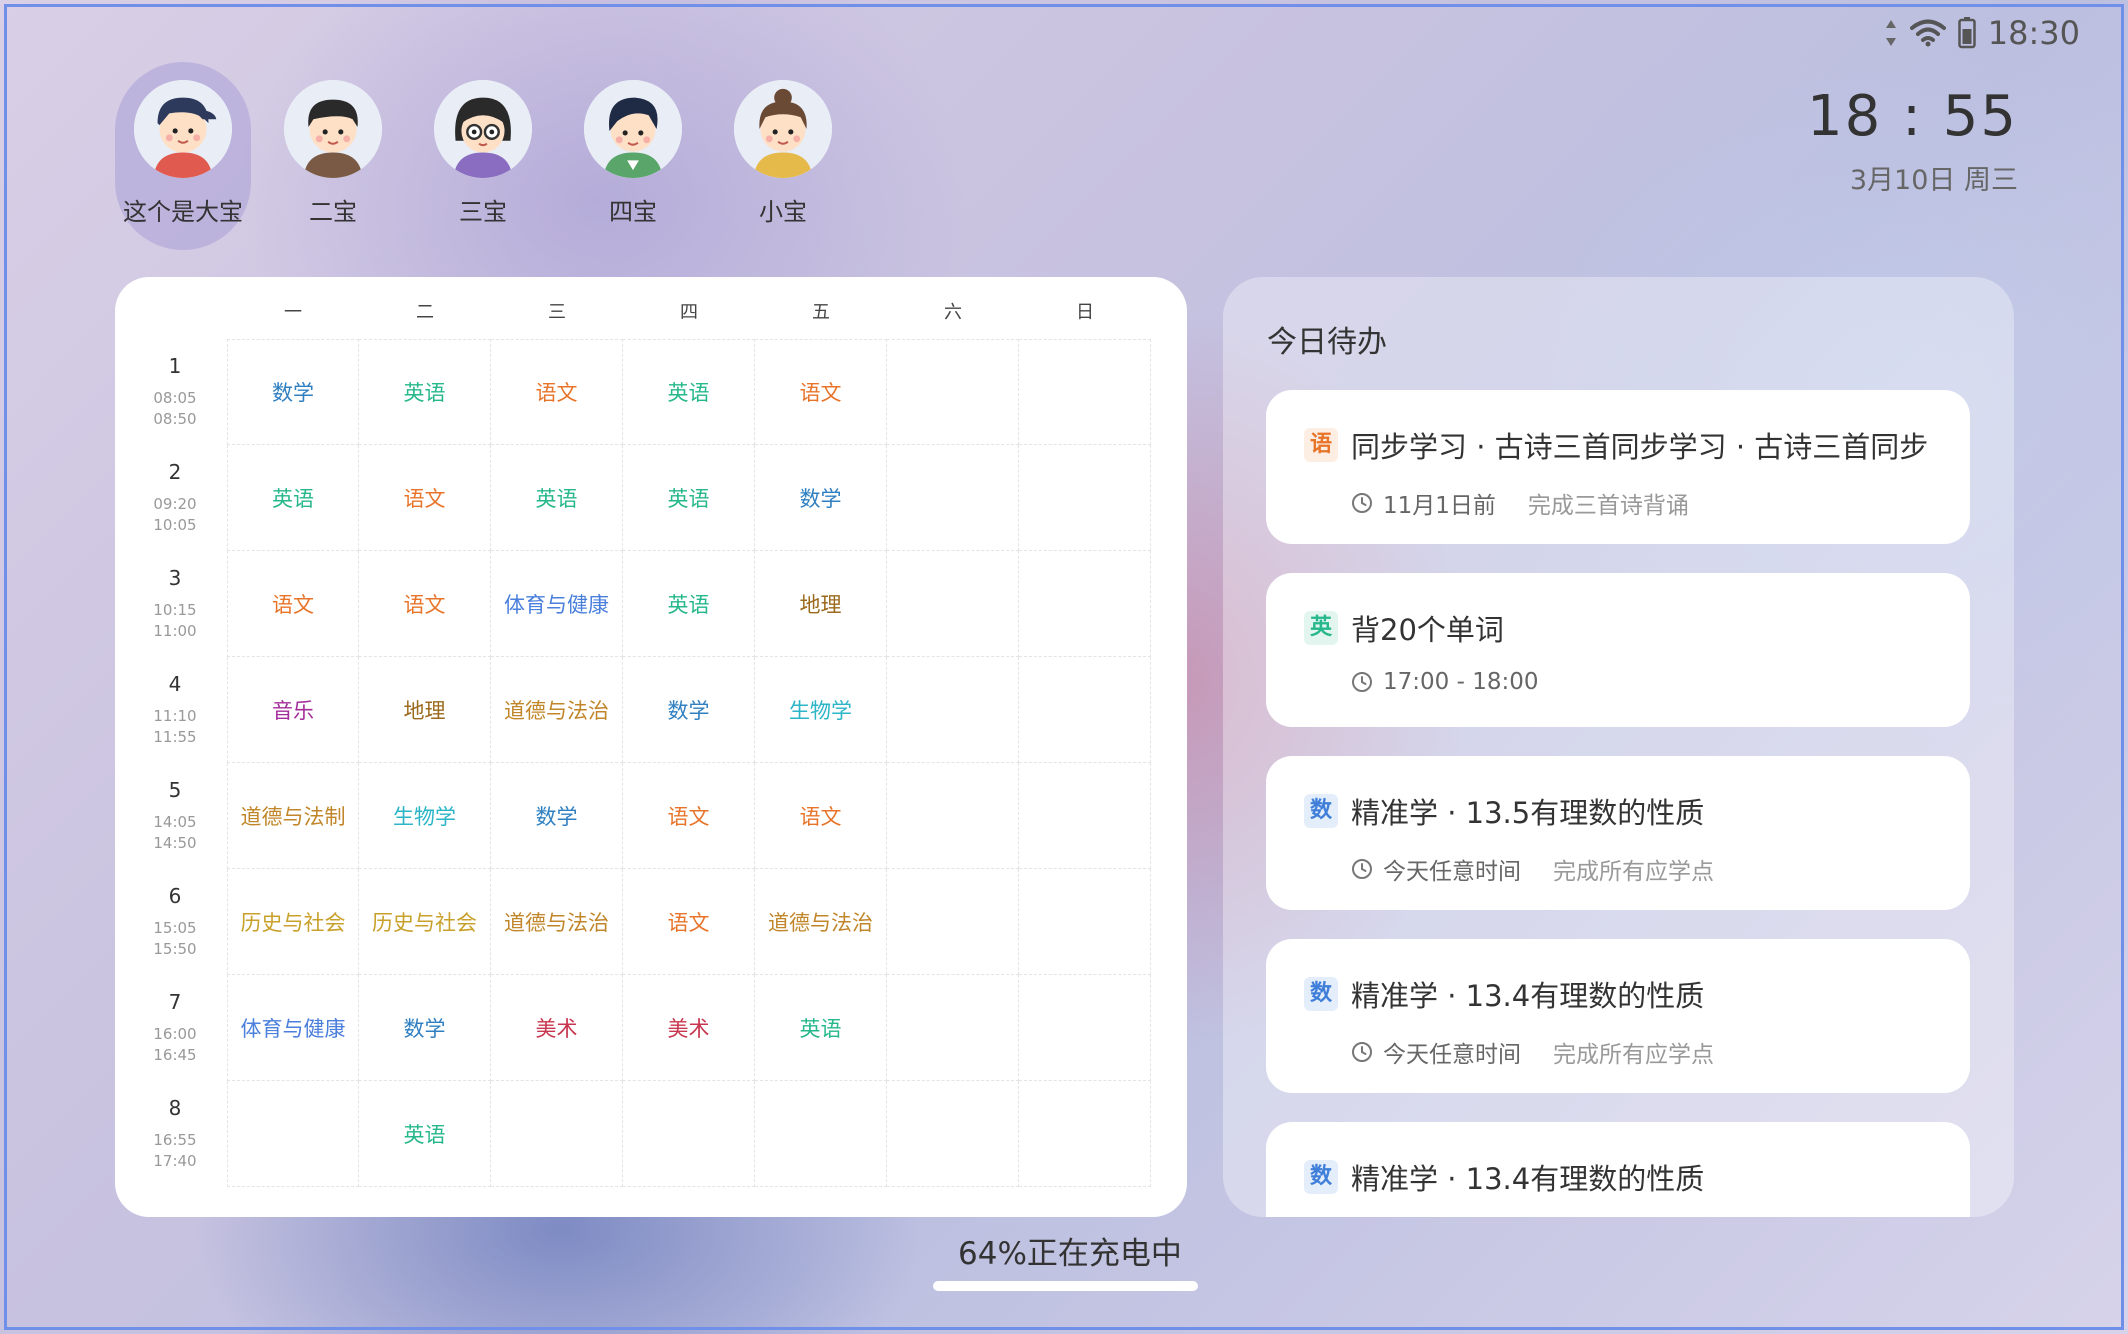  Describe the element at coordinates (333, 156) in the screenshot. I see `profile-2: 二宝` at that location.